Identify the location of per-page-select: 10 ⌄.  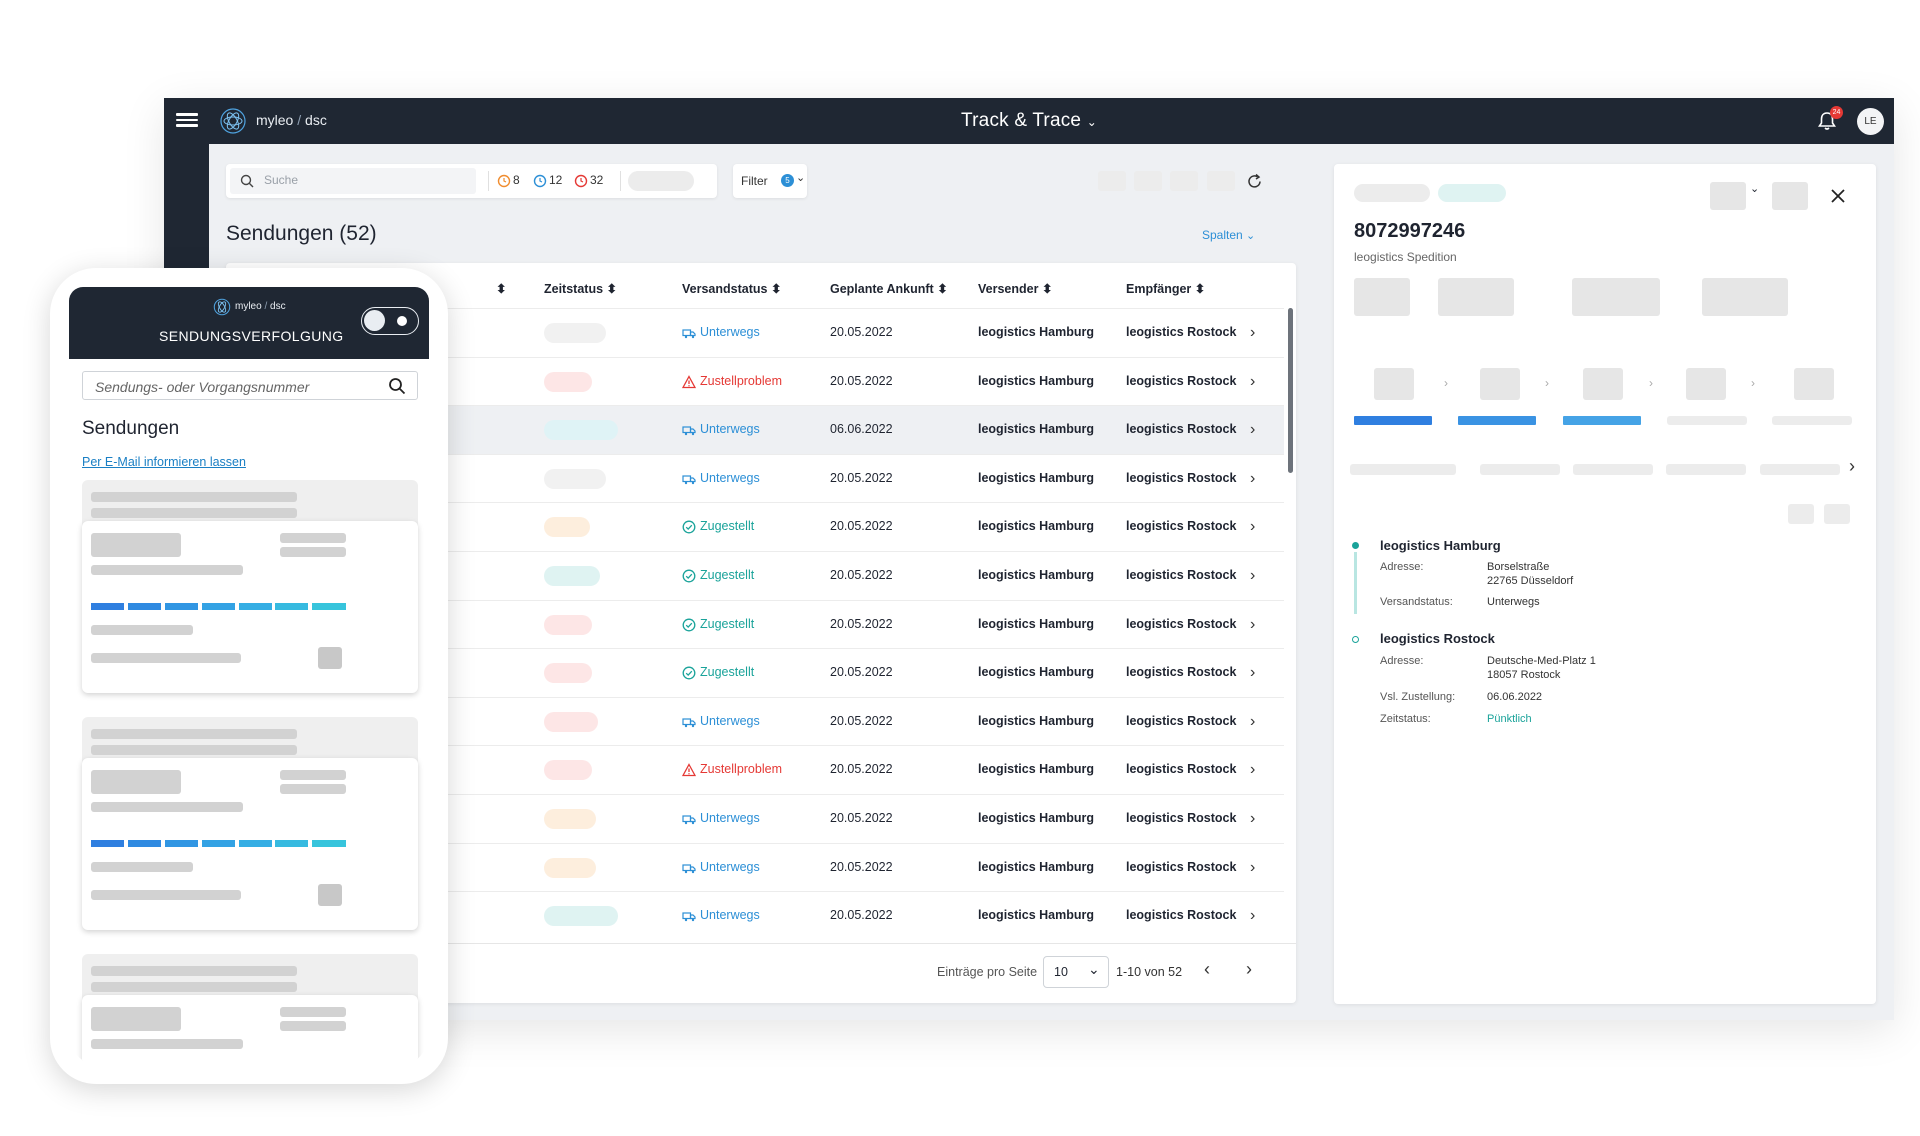
(1076, 972).